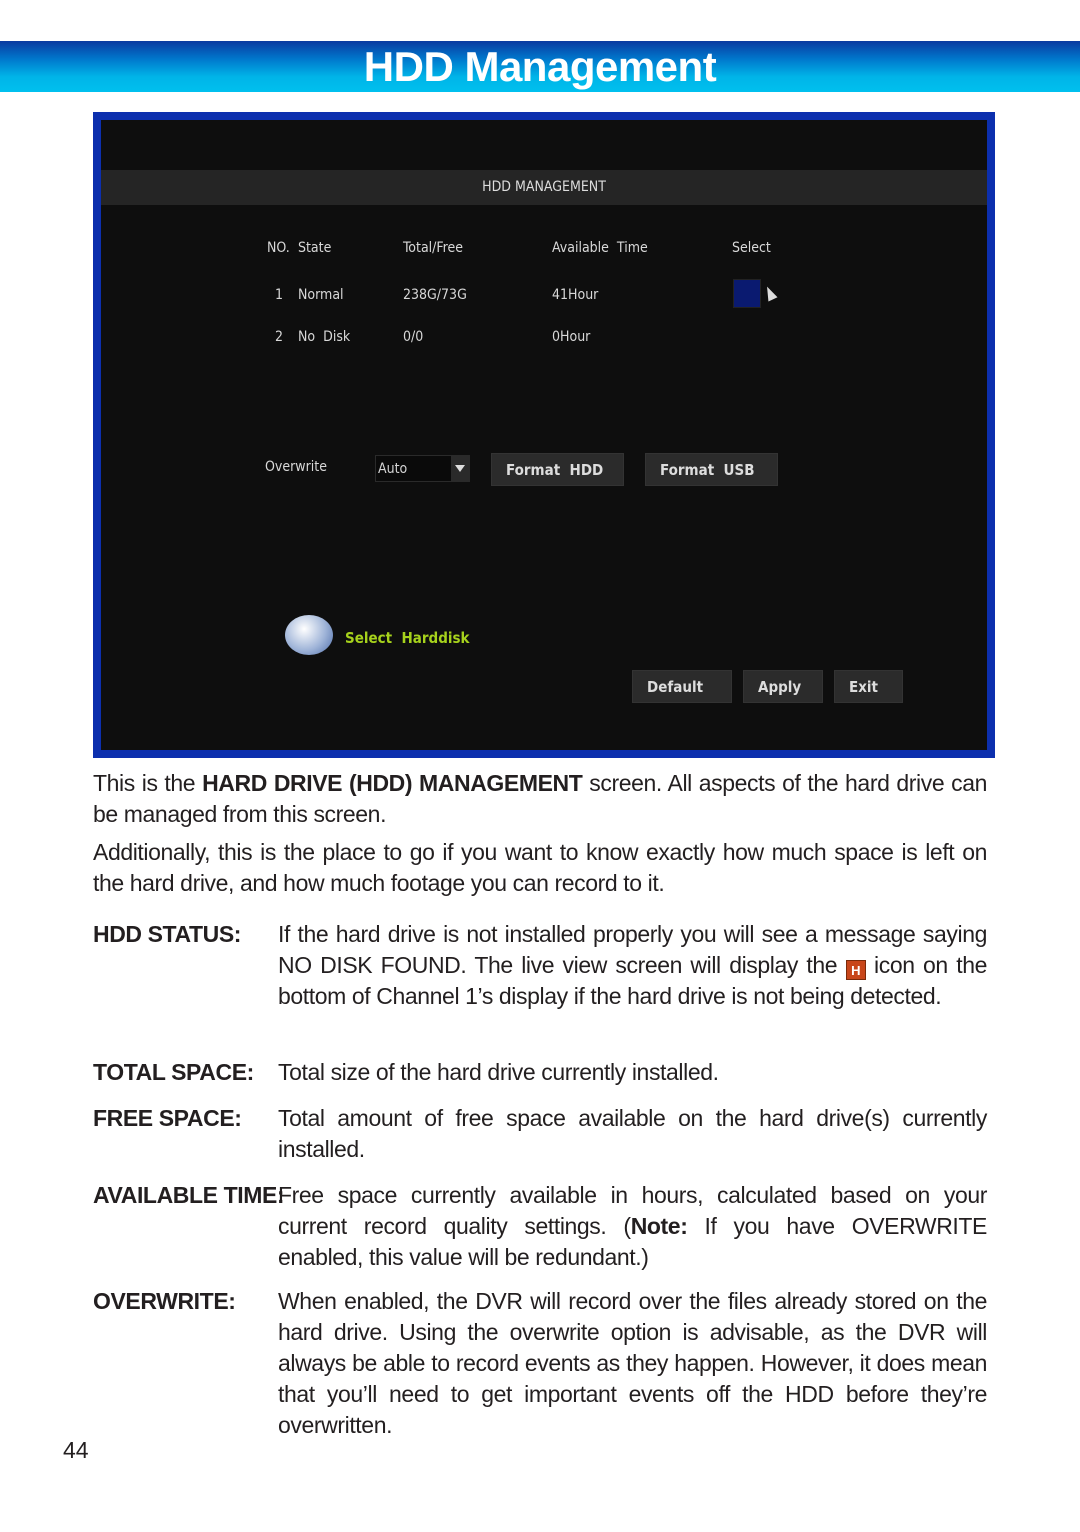 The width and height of the screenshot is (1080, 1532). Describe the element at coordinates (770, 293) in the screenshot. I see `mouse-cursor-icon` at that location.